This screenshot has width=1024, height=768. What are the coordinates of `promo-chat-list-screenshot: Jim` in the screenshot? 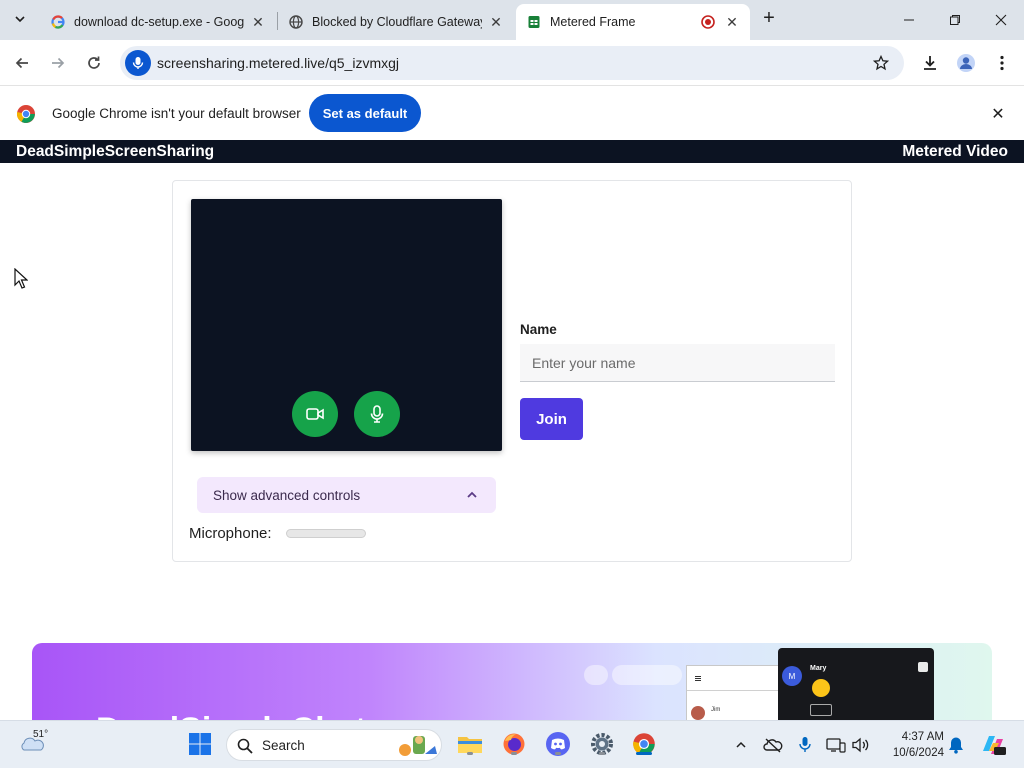 It's located at (734, 692).